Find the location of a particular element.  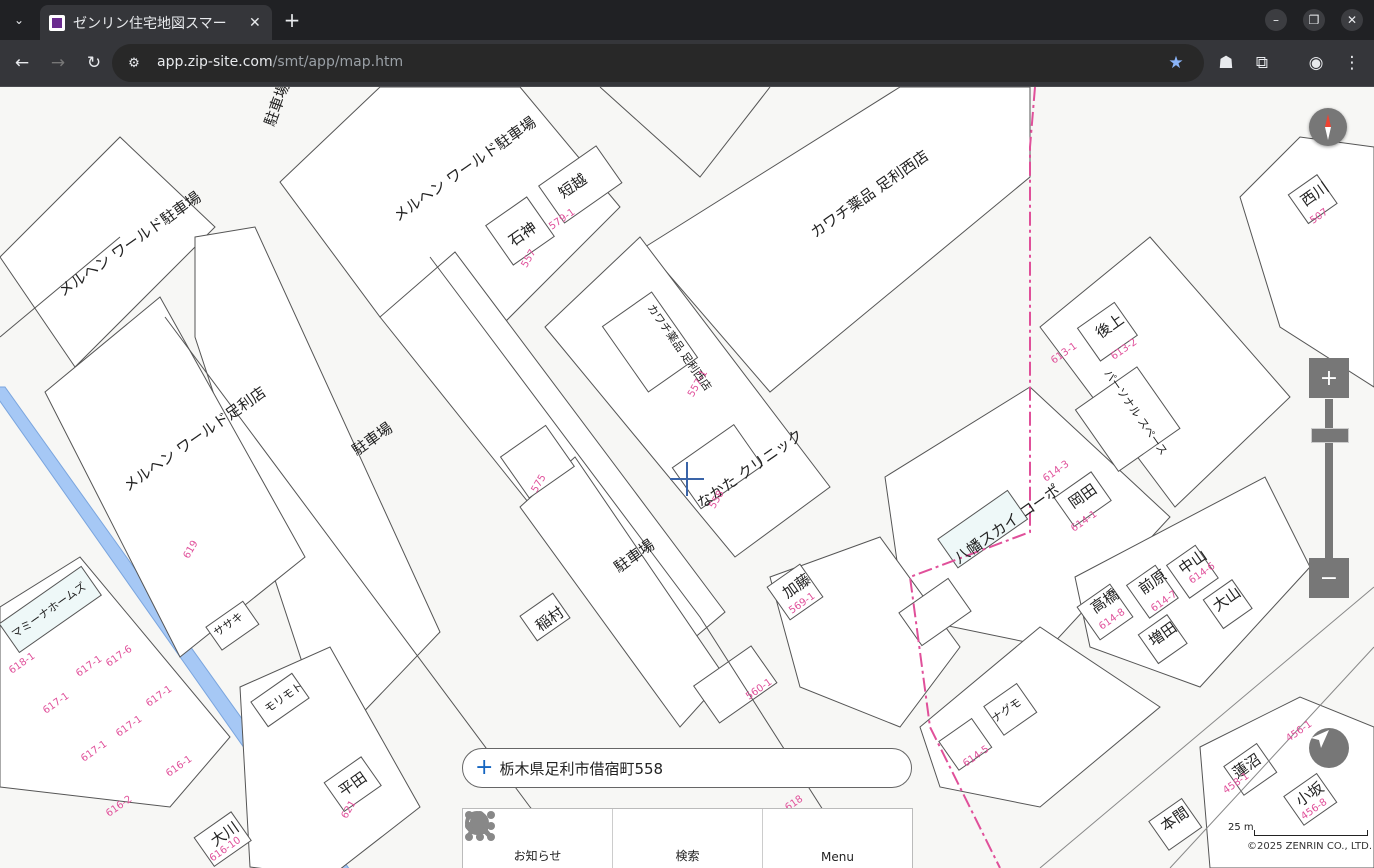

profile-icon: ◉ is located at coordinates (1316, 63).